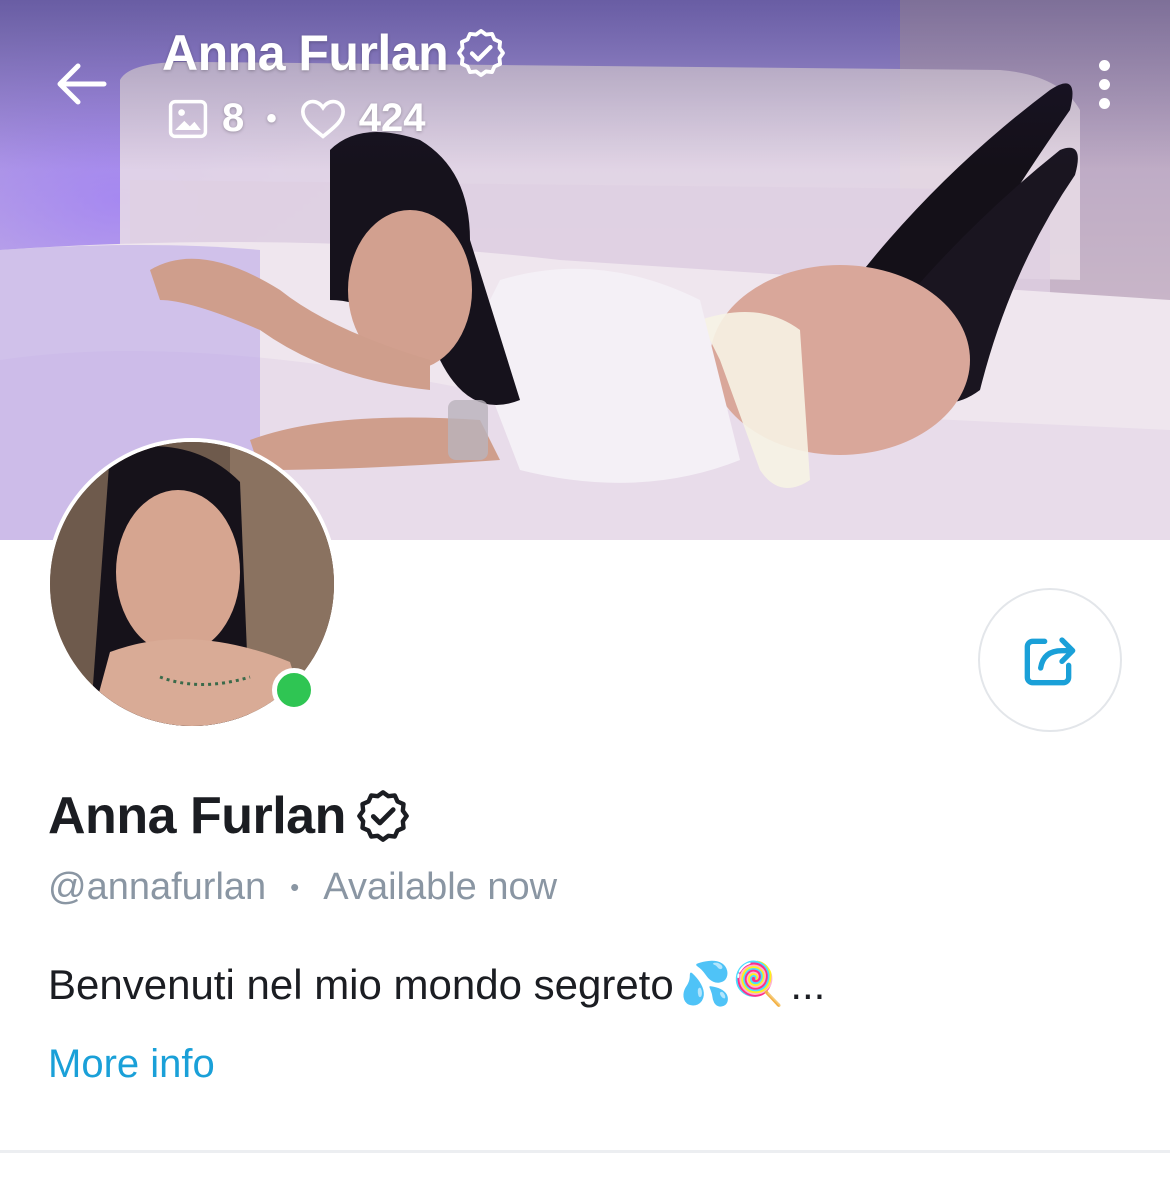 Image resolution: width=1170 pixels, height=1185 pixels. Describe the element at coordinates (361, 984) in the screenshot. I see `bio-text: Benvenuti nel mio mondo segreto` at that location.